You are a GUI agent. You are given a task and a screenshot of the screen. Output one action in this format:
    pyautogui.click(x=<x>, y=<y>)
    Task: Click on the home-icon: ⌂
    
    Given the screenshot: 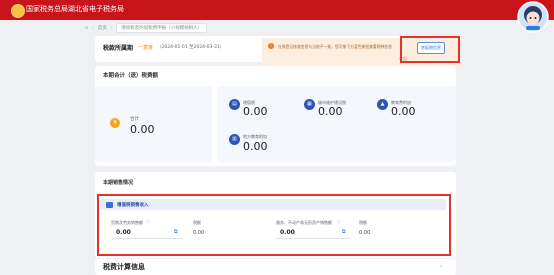 What is the action you would take?
    pyautogui.click(x=86, y=28)
    